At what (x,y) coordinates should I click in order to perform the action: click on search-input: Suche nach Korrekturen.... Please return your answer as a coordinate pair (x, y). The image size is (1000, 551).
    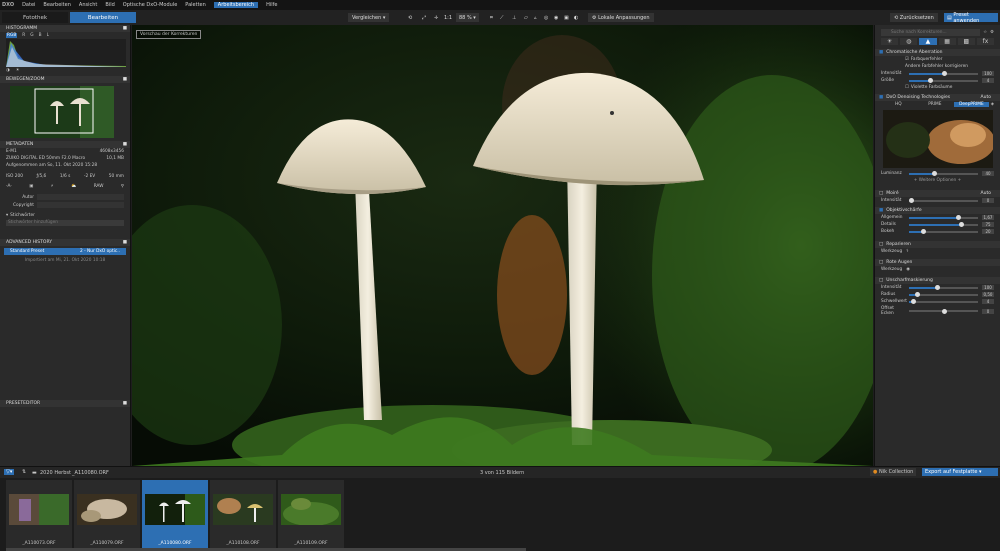
    Looking at the image, I should click on (931, 32).